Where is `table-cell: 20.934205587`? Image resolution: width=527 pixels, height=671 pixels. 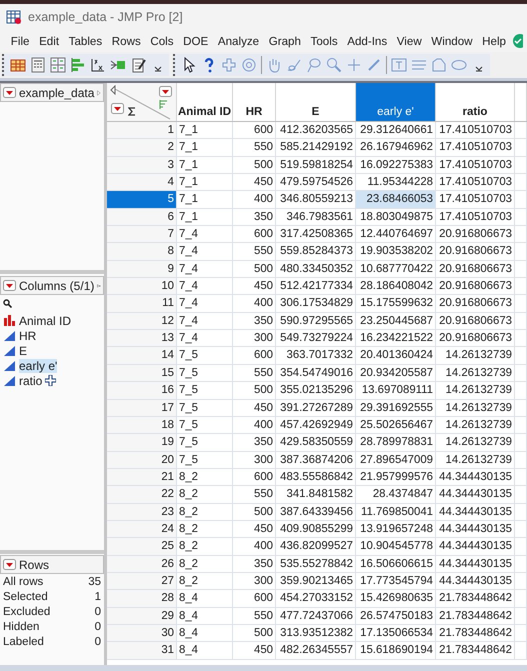
table-cell: 20.934205587 is located at coordinates (396, 373).